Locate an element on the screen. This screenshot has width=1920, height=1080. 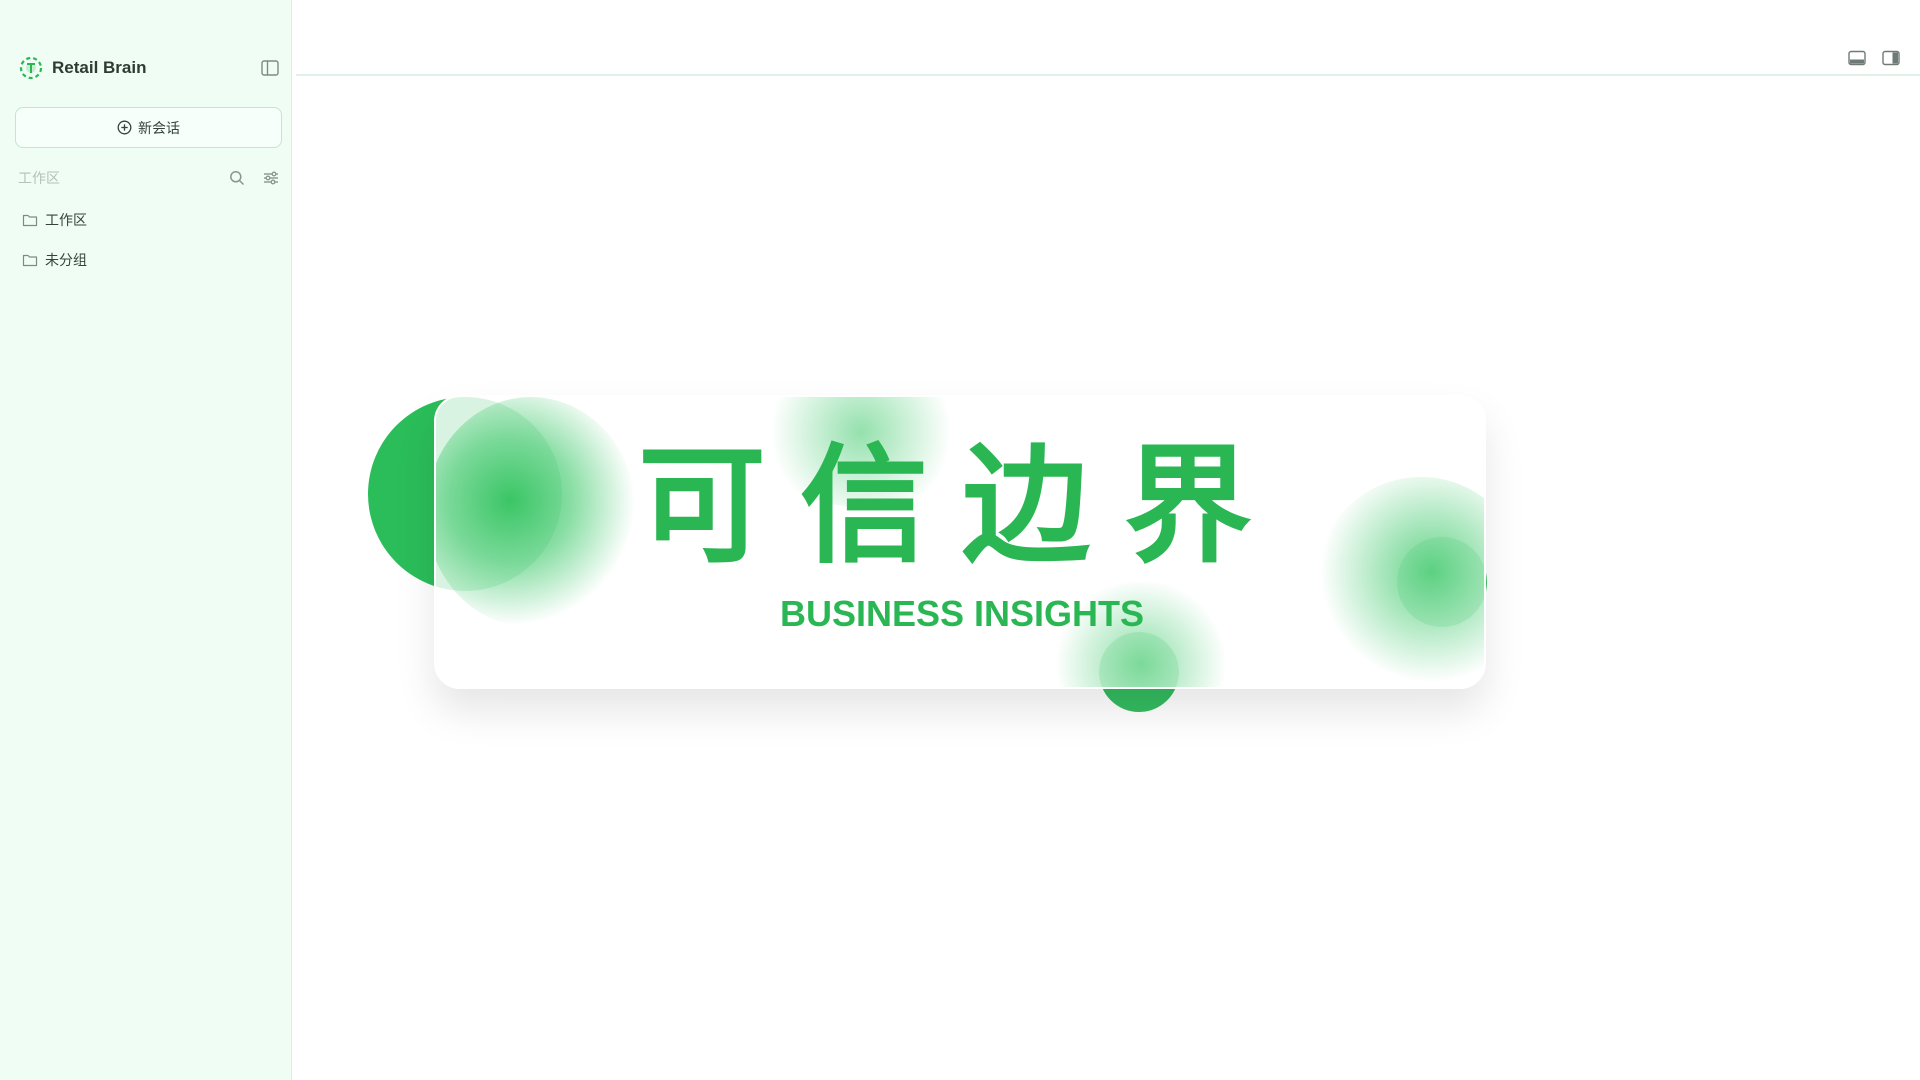
hero-title: 可信边界 is located at coordinates (961, 506).